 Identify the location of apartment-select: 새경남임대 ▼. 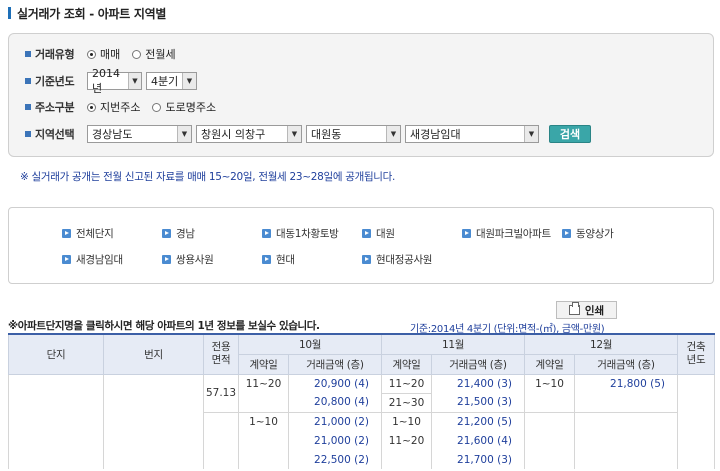
(472, 134).